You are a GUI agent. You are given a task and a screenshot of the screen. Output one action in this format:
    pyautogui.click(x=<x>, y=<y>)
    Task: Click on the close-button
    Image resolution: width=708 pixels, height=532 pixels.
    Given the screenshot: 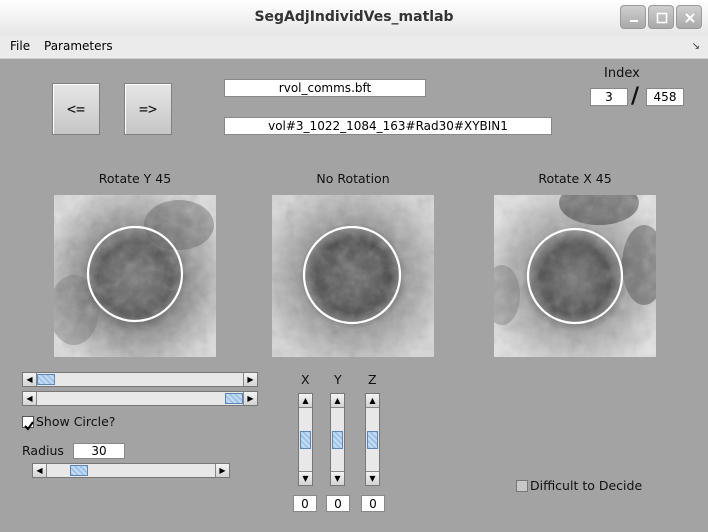 What is the action you would take?
    pyautogui.click(x=689, y=17)
    